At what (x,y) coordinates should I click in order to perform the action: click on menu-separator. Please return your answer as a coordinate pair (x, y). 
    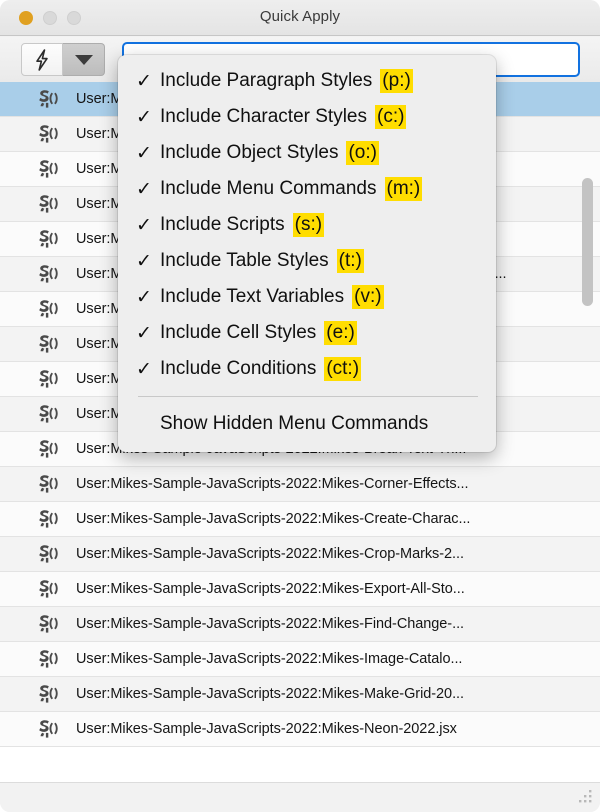
    Looking at the image, I should click on (308, 396).